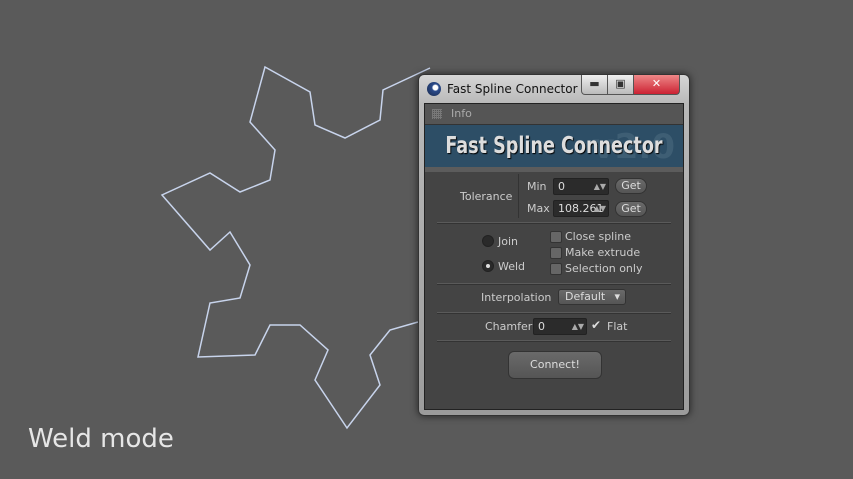 The width and height of the screenshot is (853, 479). Describe the element at coordinates (488, 241) in the screenshot. I see `join-radio` at that location.